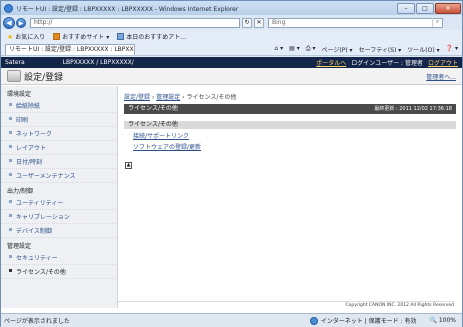  I want to click on brand-logo: Satera, so click(15, 62).